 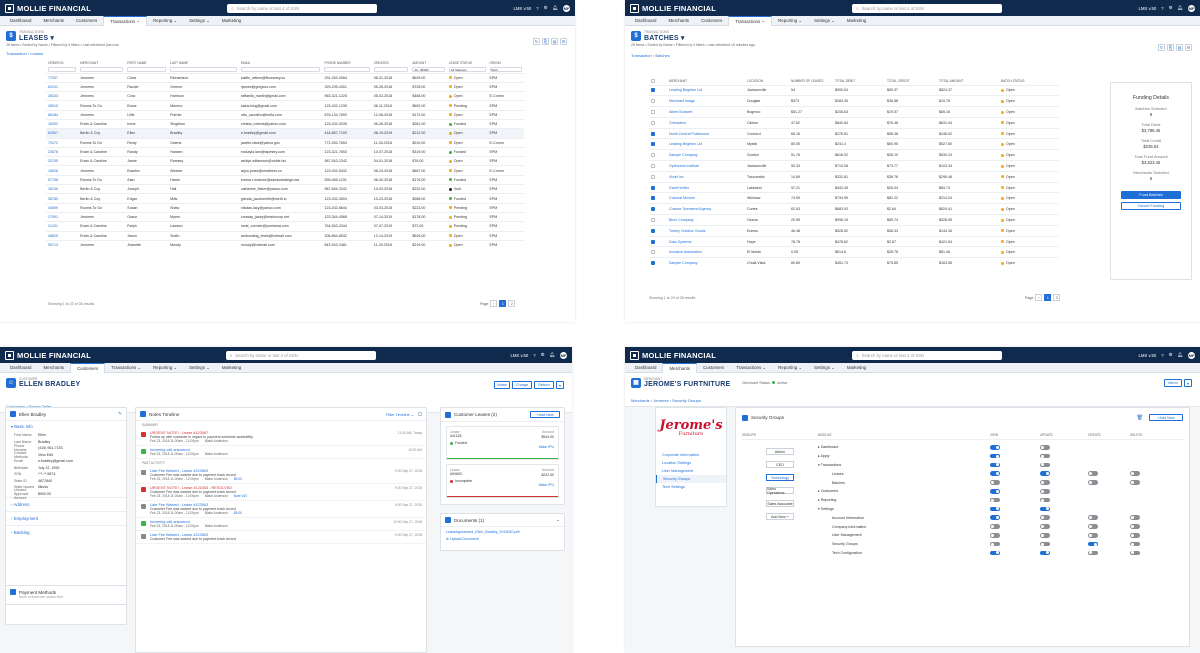 I want to click on table-cell: 23678, so click(x=62, y=151).